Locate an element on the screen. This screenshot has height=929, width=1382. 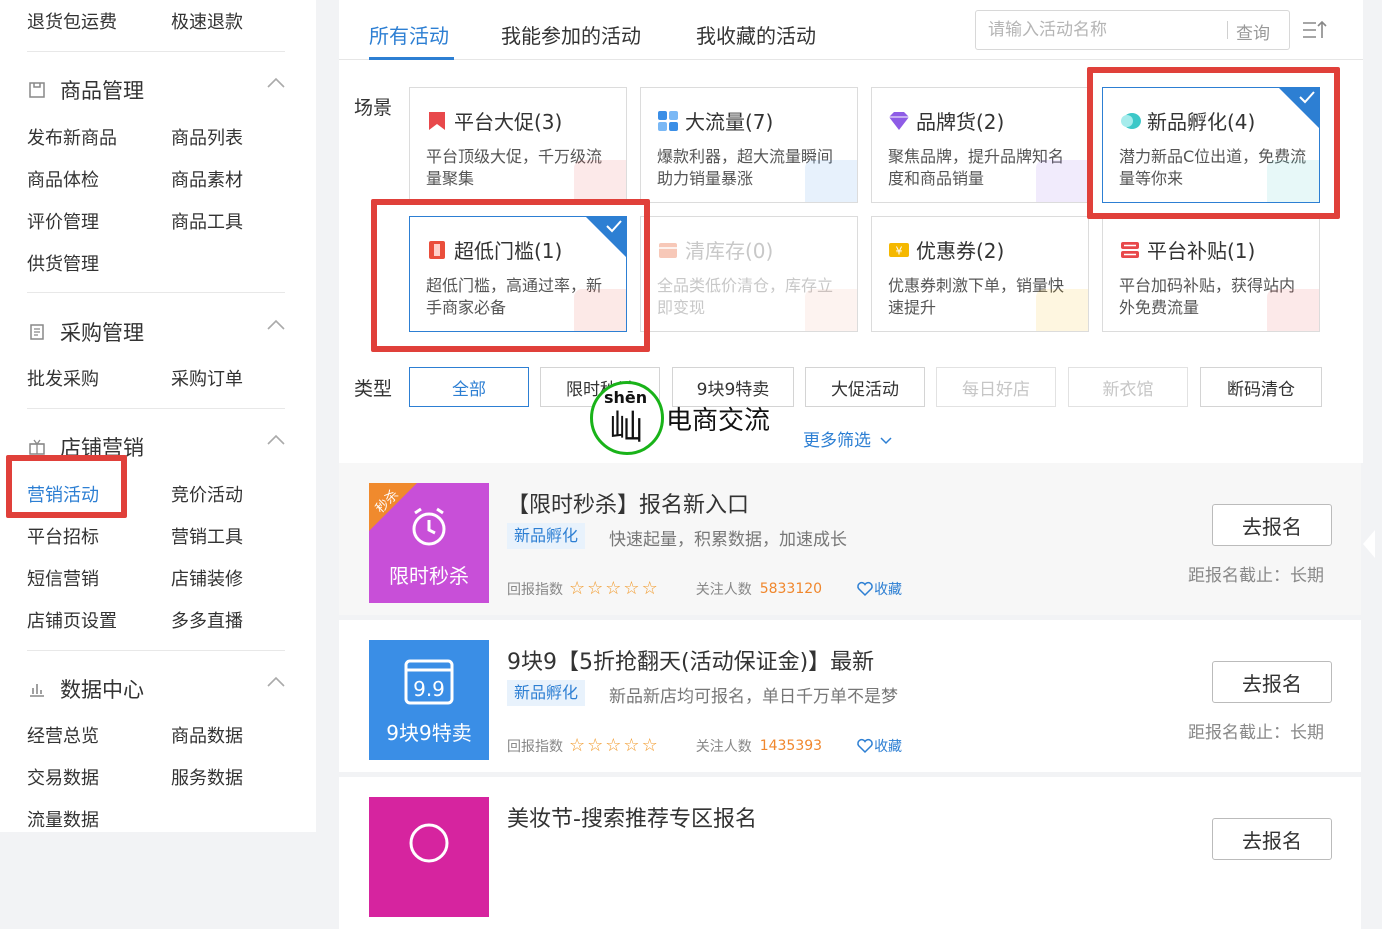
activity-meta: 回报指数 ☆ ☆ ☆ ☆ ☆ 关注人数 1435393 收藏 is located at coordinates (704, 746).